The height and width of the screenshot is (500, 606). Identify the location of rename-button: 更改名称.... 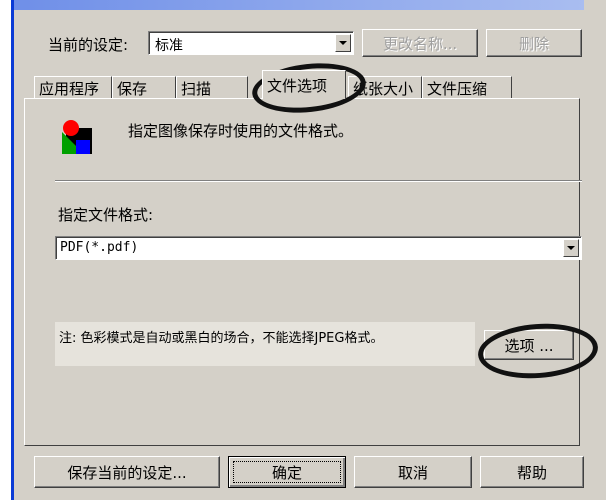
(420, 43).